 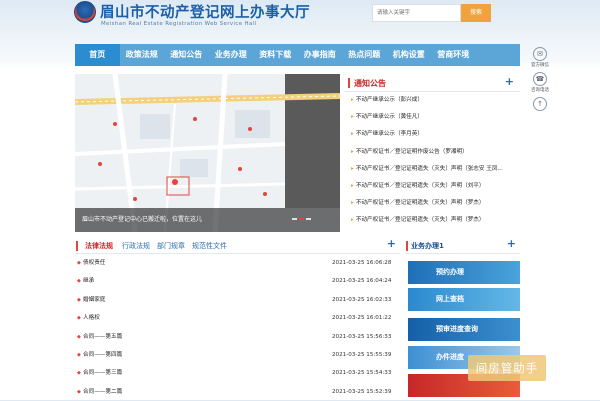 I want to click on notice-item: ▸ 不动产继承公示（李月英）, so click(x=432, y=134).